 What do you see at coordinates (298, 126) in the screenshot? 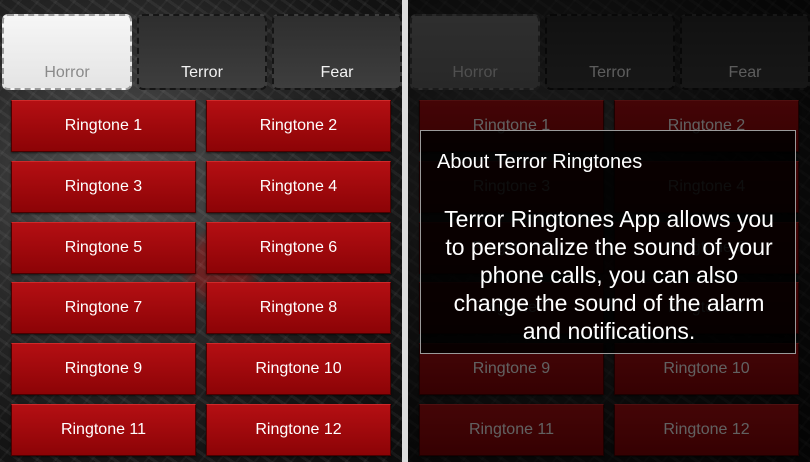
I see `ringtone-button-2: Ringtone 2` at bounding box center [298, 126].